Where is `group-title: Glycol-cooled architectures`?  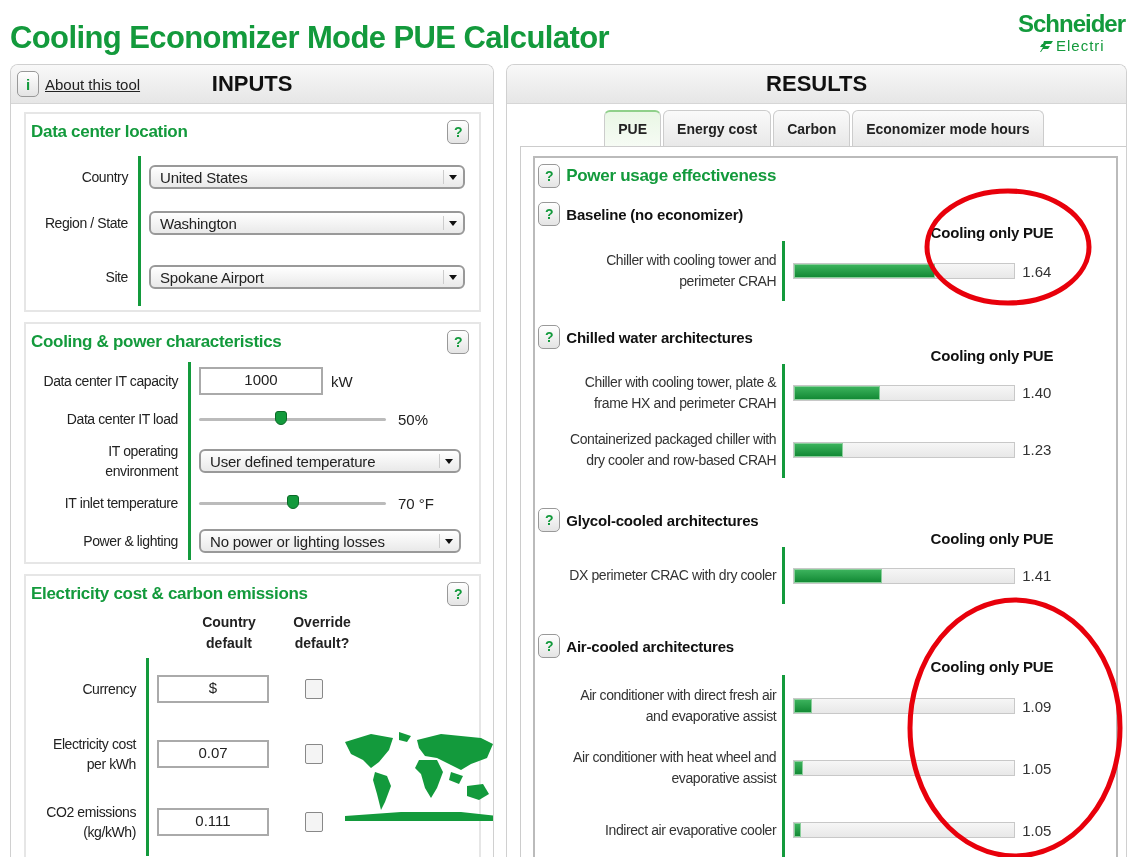
group-title: Glycol-cooled architectures is located at coordinates (662, 520).